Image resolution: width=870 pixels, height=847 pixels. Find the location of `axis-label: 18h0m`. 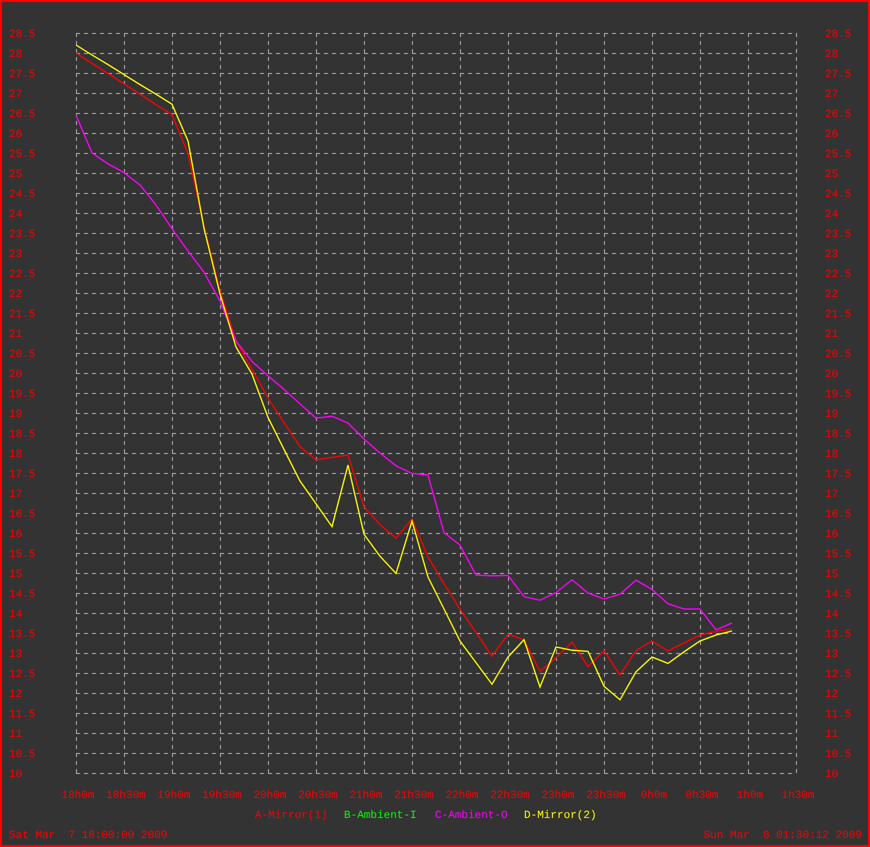

axis-label: 18h0m is located at coordinates (78, 796).